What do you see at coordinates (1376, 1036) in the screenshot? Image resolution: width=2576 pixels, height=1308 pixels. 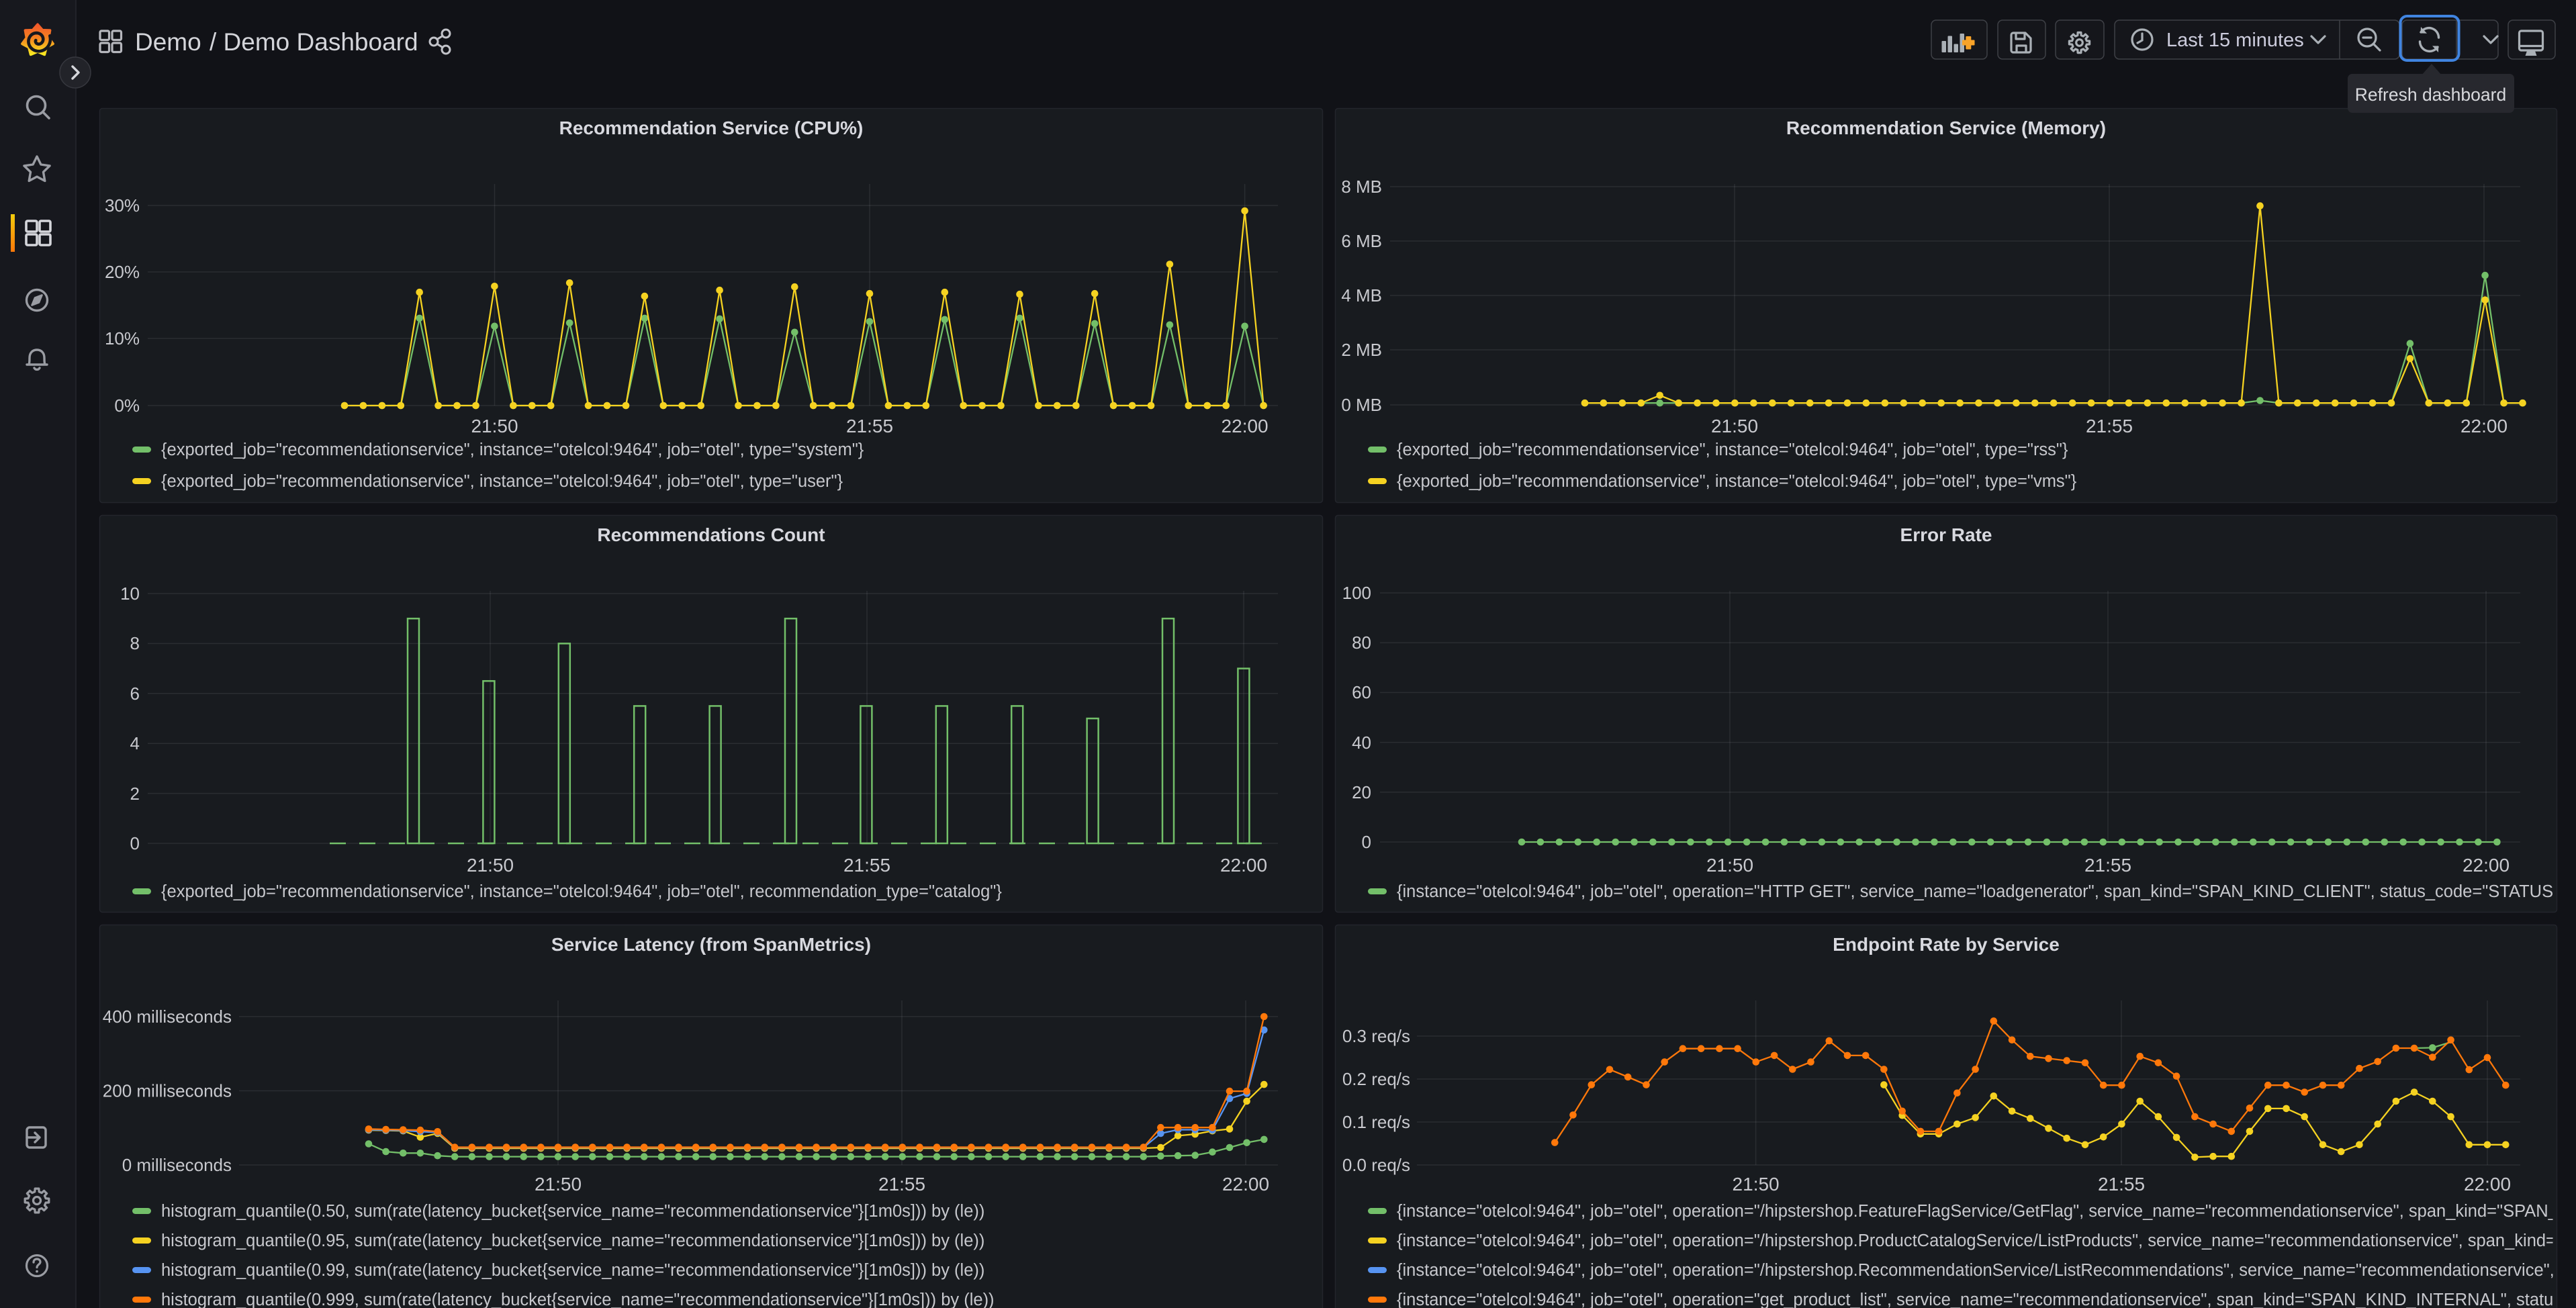 I see `svg-text: 0.3 req/s` at bounding box center [1376, 1036].